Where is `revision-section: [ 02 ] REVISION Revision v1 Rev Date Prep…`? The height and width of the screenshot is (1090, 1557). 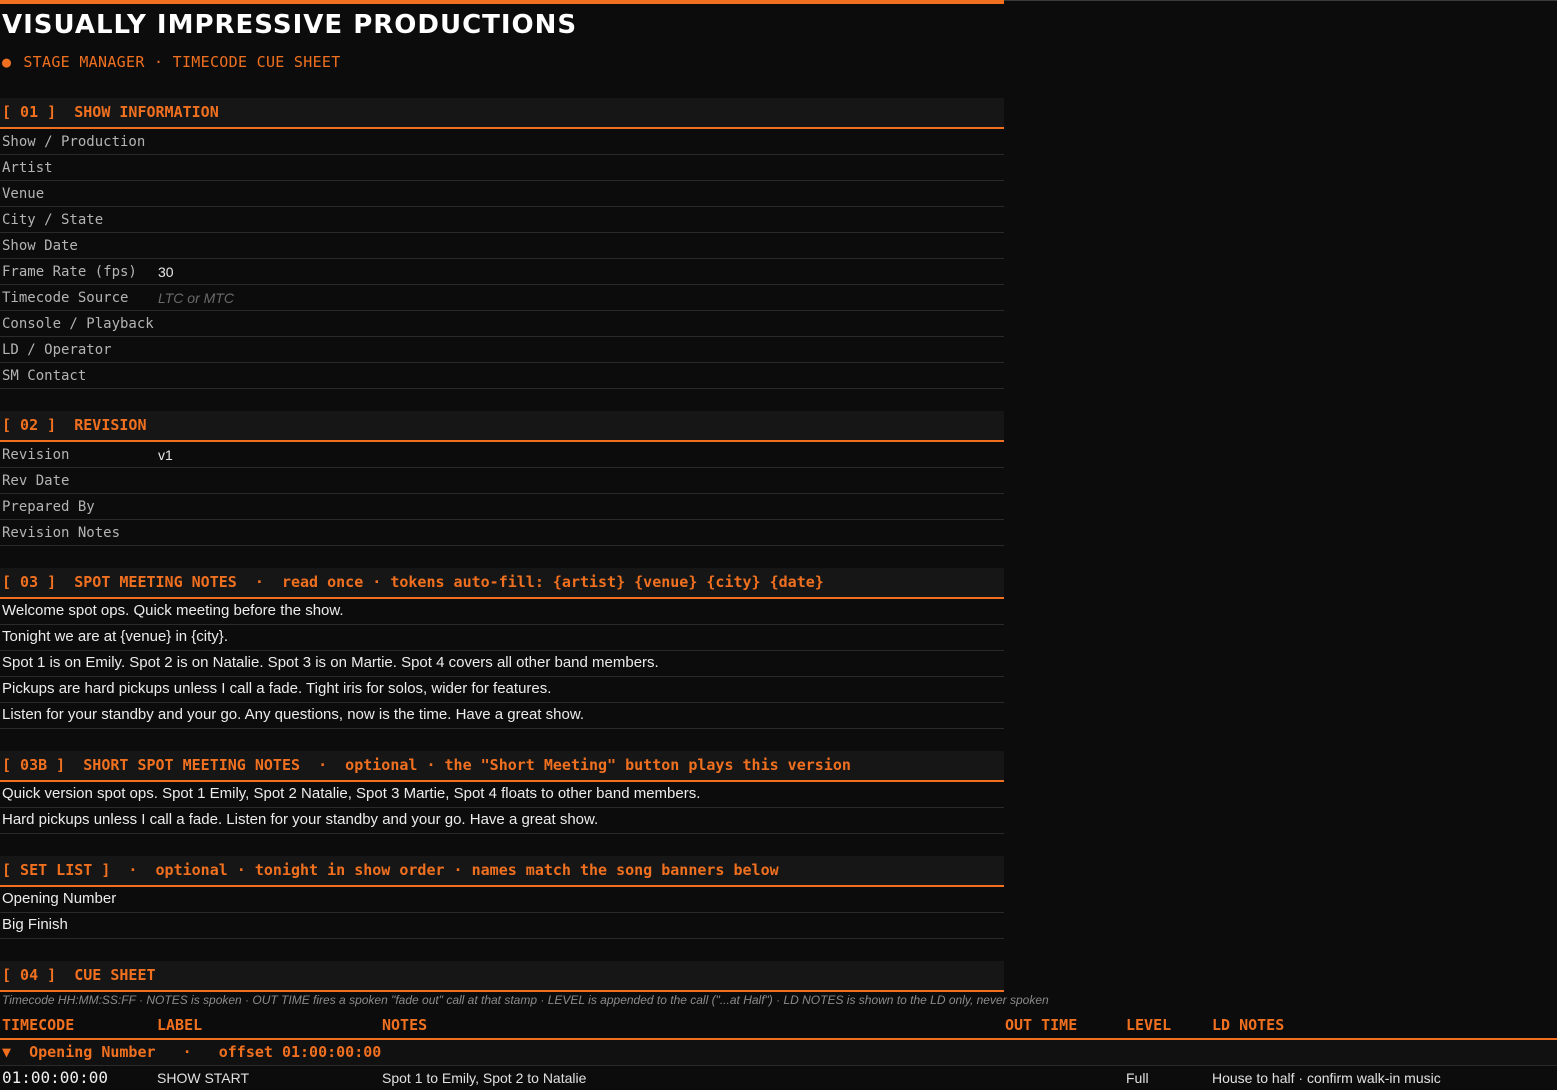
revision-section: [ 02 ] REVISION Revision v1 Rev Date Prep… is located at coordinates (502, 478).